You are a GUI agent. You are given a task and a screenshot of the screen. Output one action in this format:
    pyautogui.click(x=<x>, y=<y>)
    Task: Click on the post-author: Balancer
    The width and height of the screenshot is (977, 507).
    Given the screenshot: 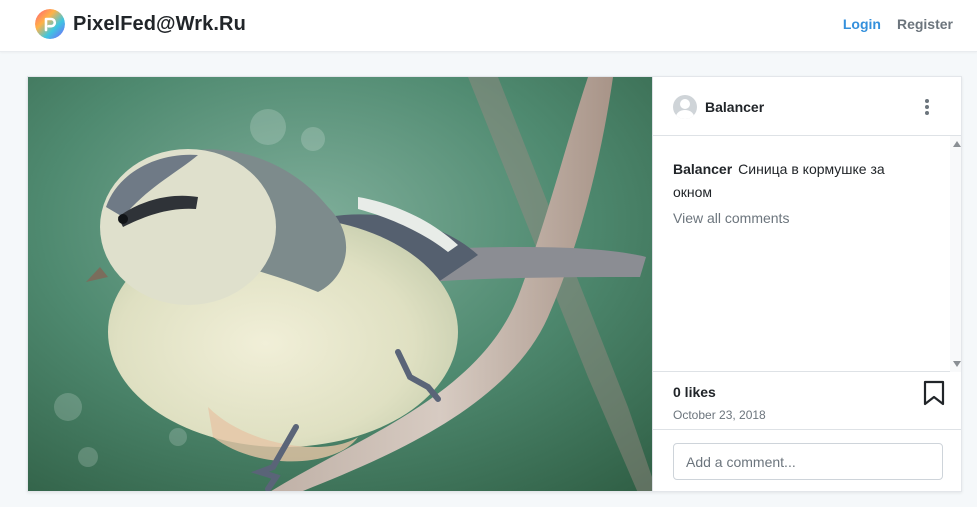 What is the action you would take?
    pyautogui.click(x=734, y=107)
    